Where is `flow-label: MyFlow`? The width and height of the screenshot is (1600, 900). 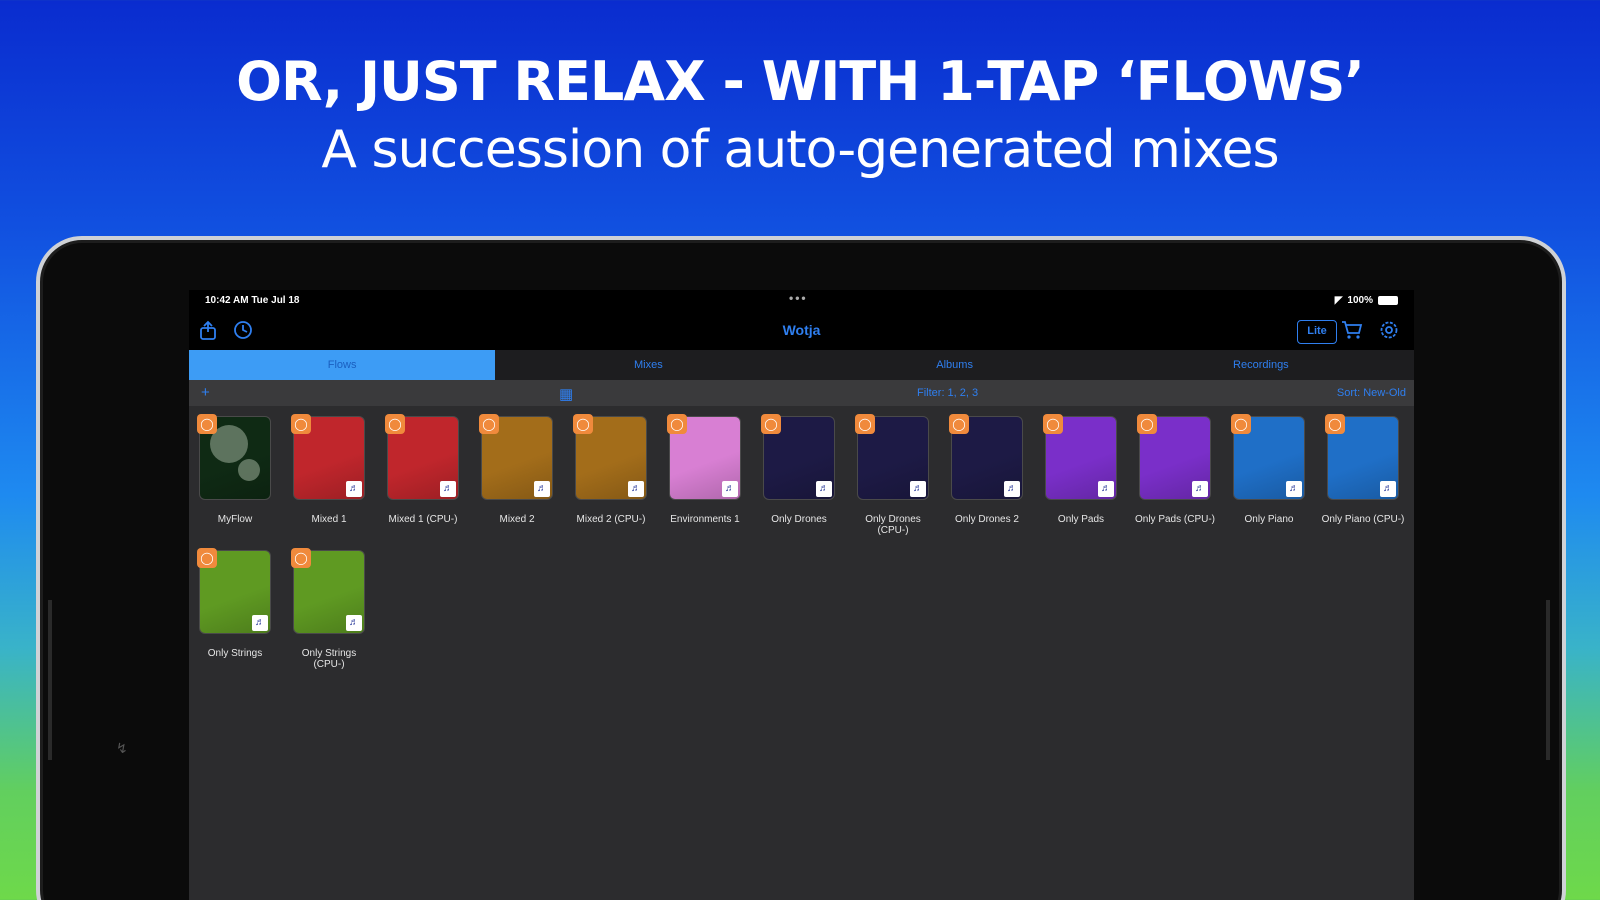
flow-label: MyFlow is located at coordinates (235, 519).